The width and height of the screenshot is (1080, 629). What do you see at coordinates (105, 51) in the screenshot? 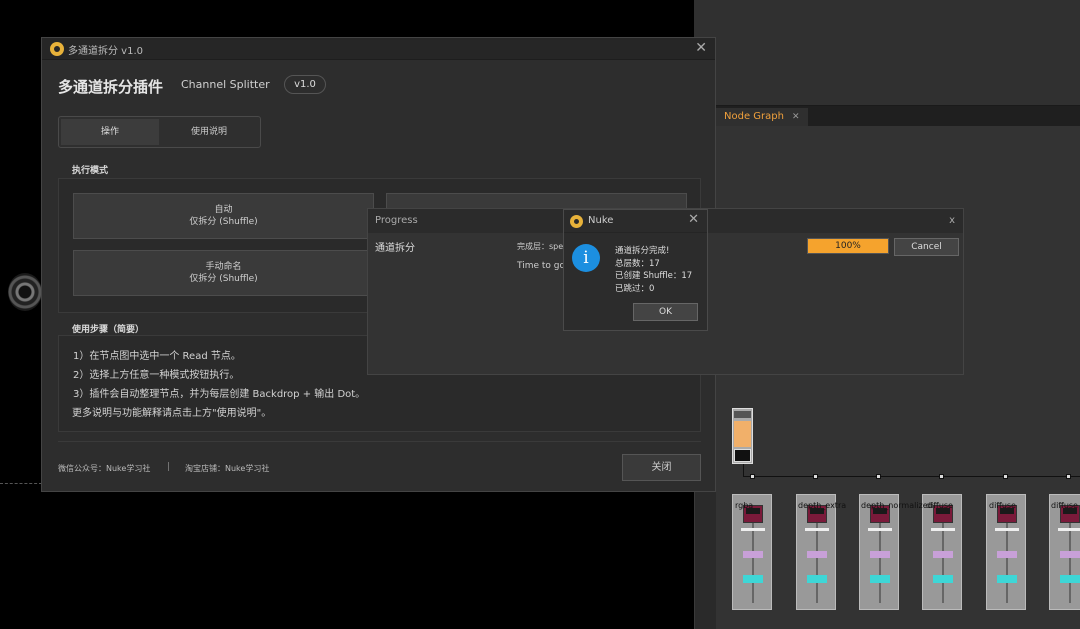
I see `window-title: 多通道拆分 v1.0` at bounding box center [105, 51].